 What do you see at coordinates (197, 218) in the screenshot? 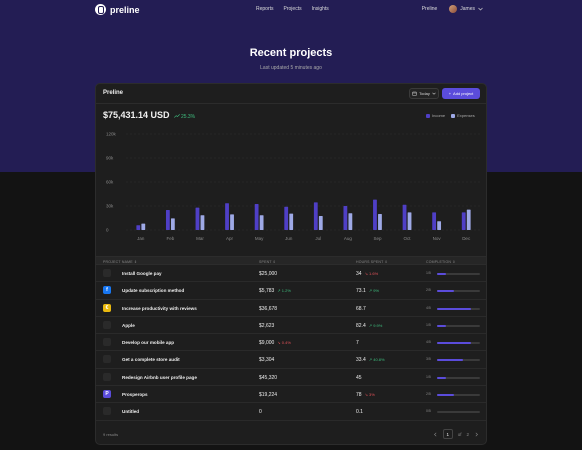
I see `bar-income-mar` at bounding box center [197, 218].